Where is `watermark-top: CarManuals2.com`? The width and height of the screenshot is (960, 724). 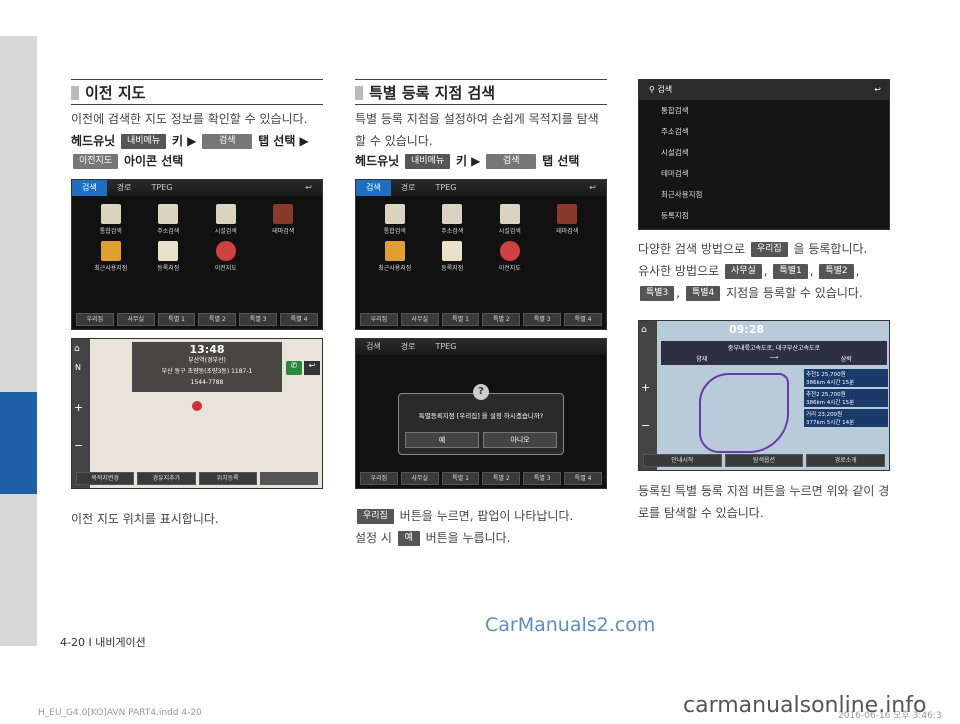
watermark-top: CarManuals2.com is located at coordinates (570, 625).